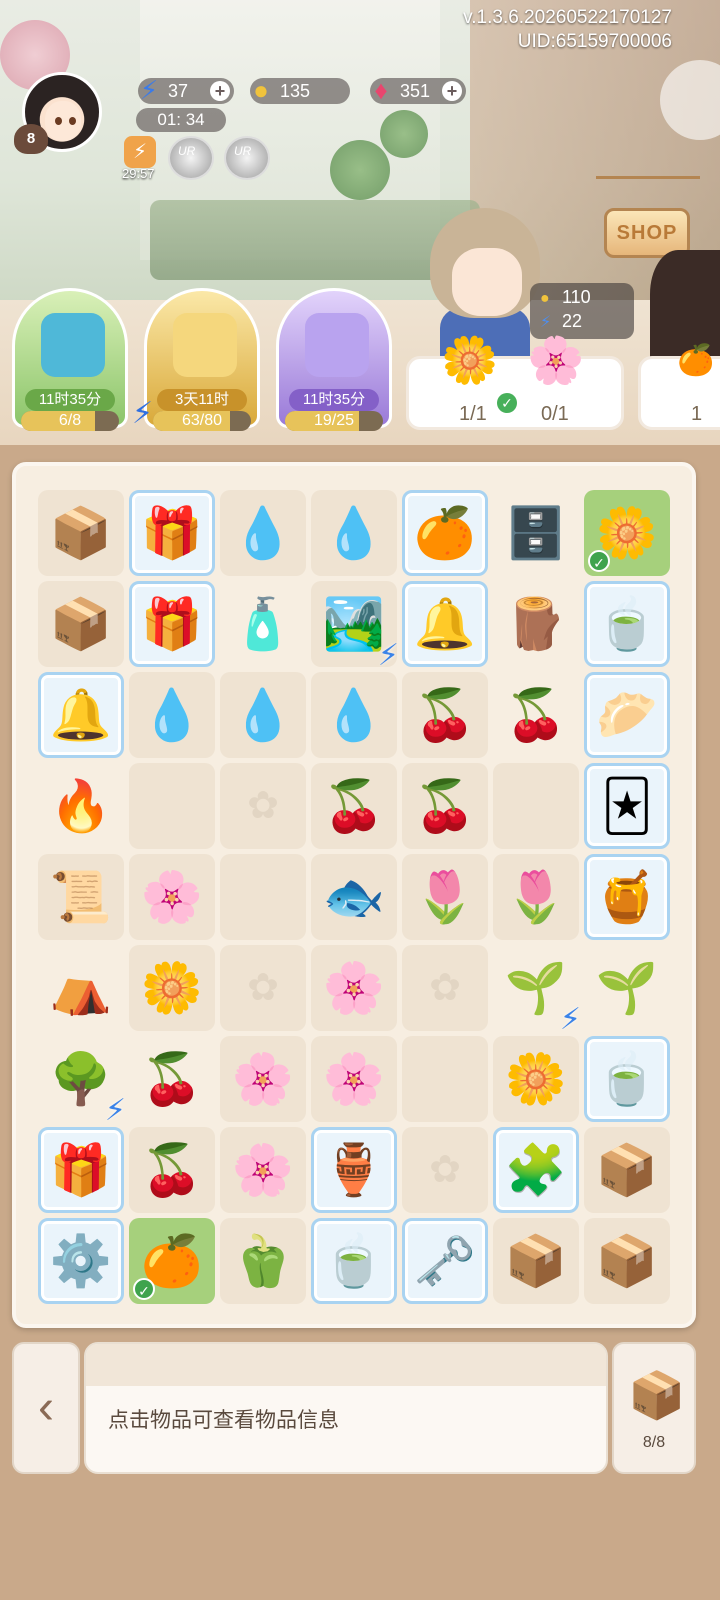 The height and width of the screenshot is (1600, 720). What do you see at coordinates (220, 91) in the screenshot?
I see `add-energy-button: +` at bounding box center [220, 91].